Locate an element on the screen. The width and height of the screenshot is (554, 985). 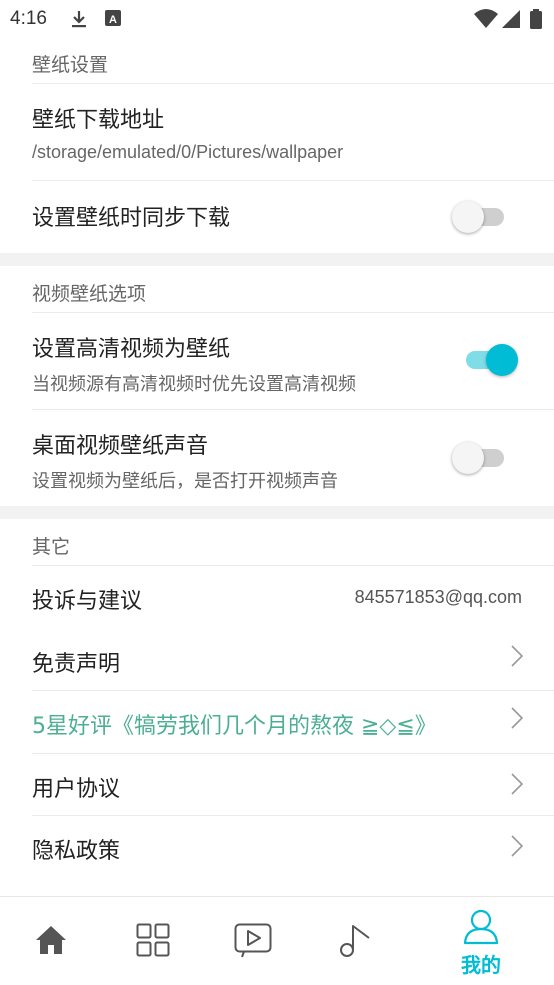
grid-icon is located at coordinates (153, 940).